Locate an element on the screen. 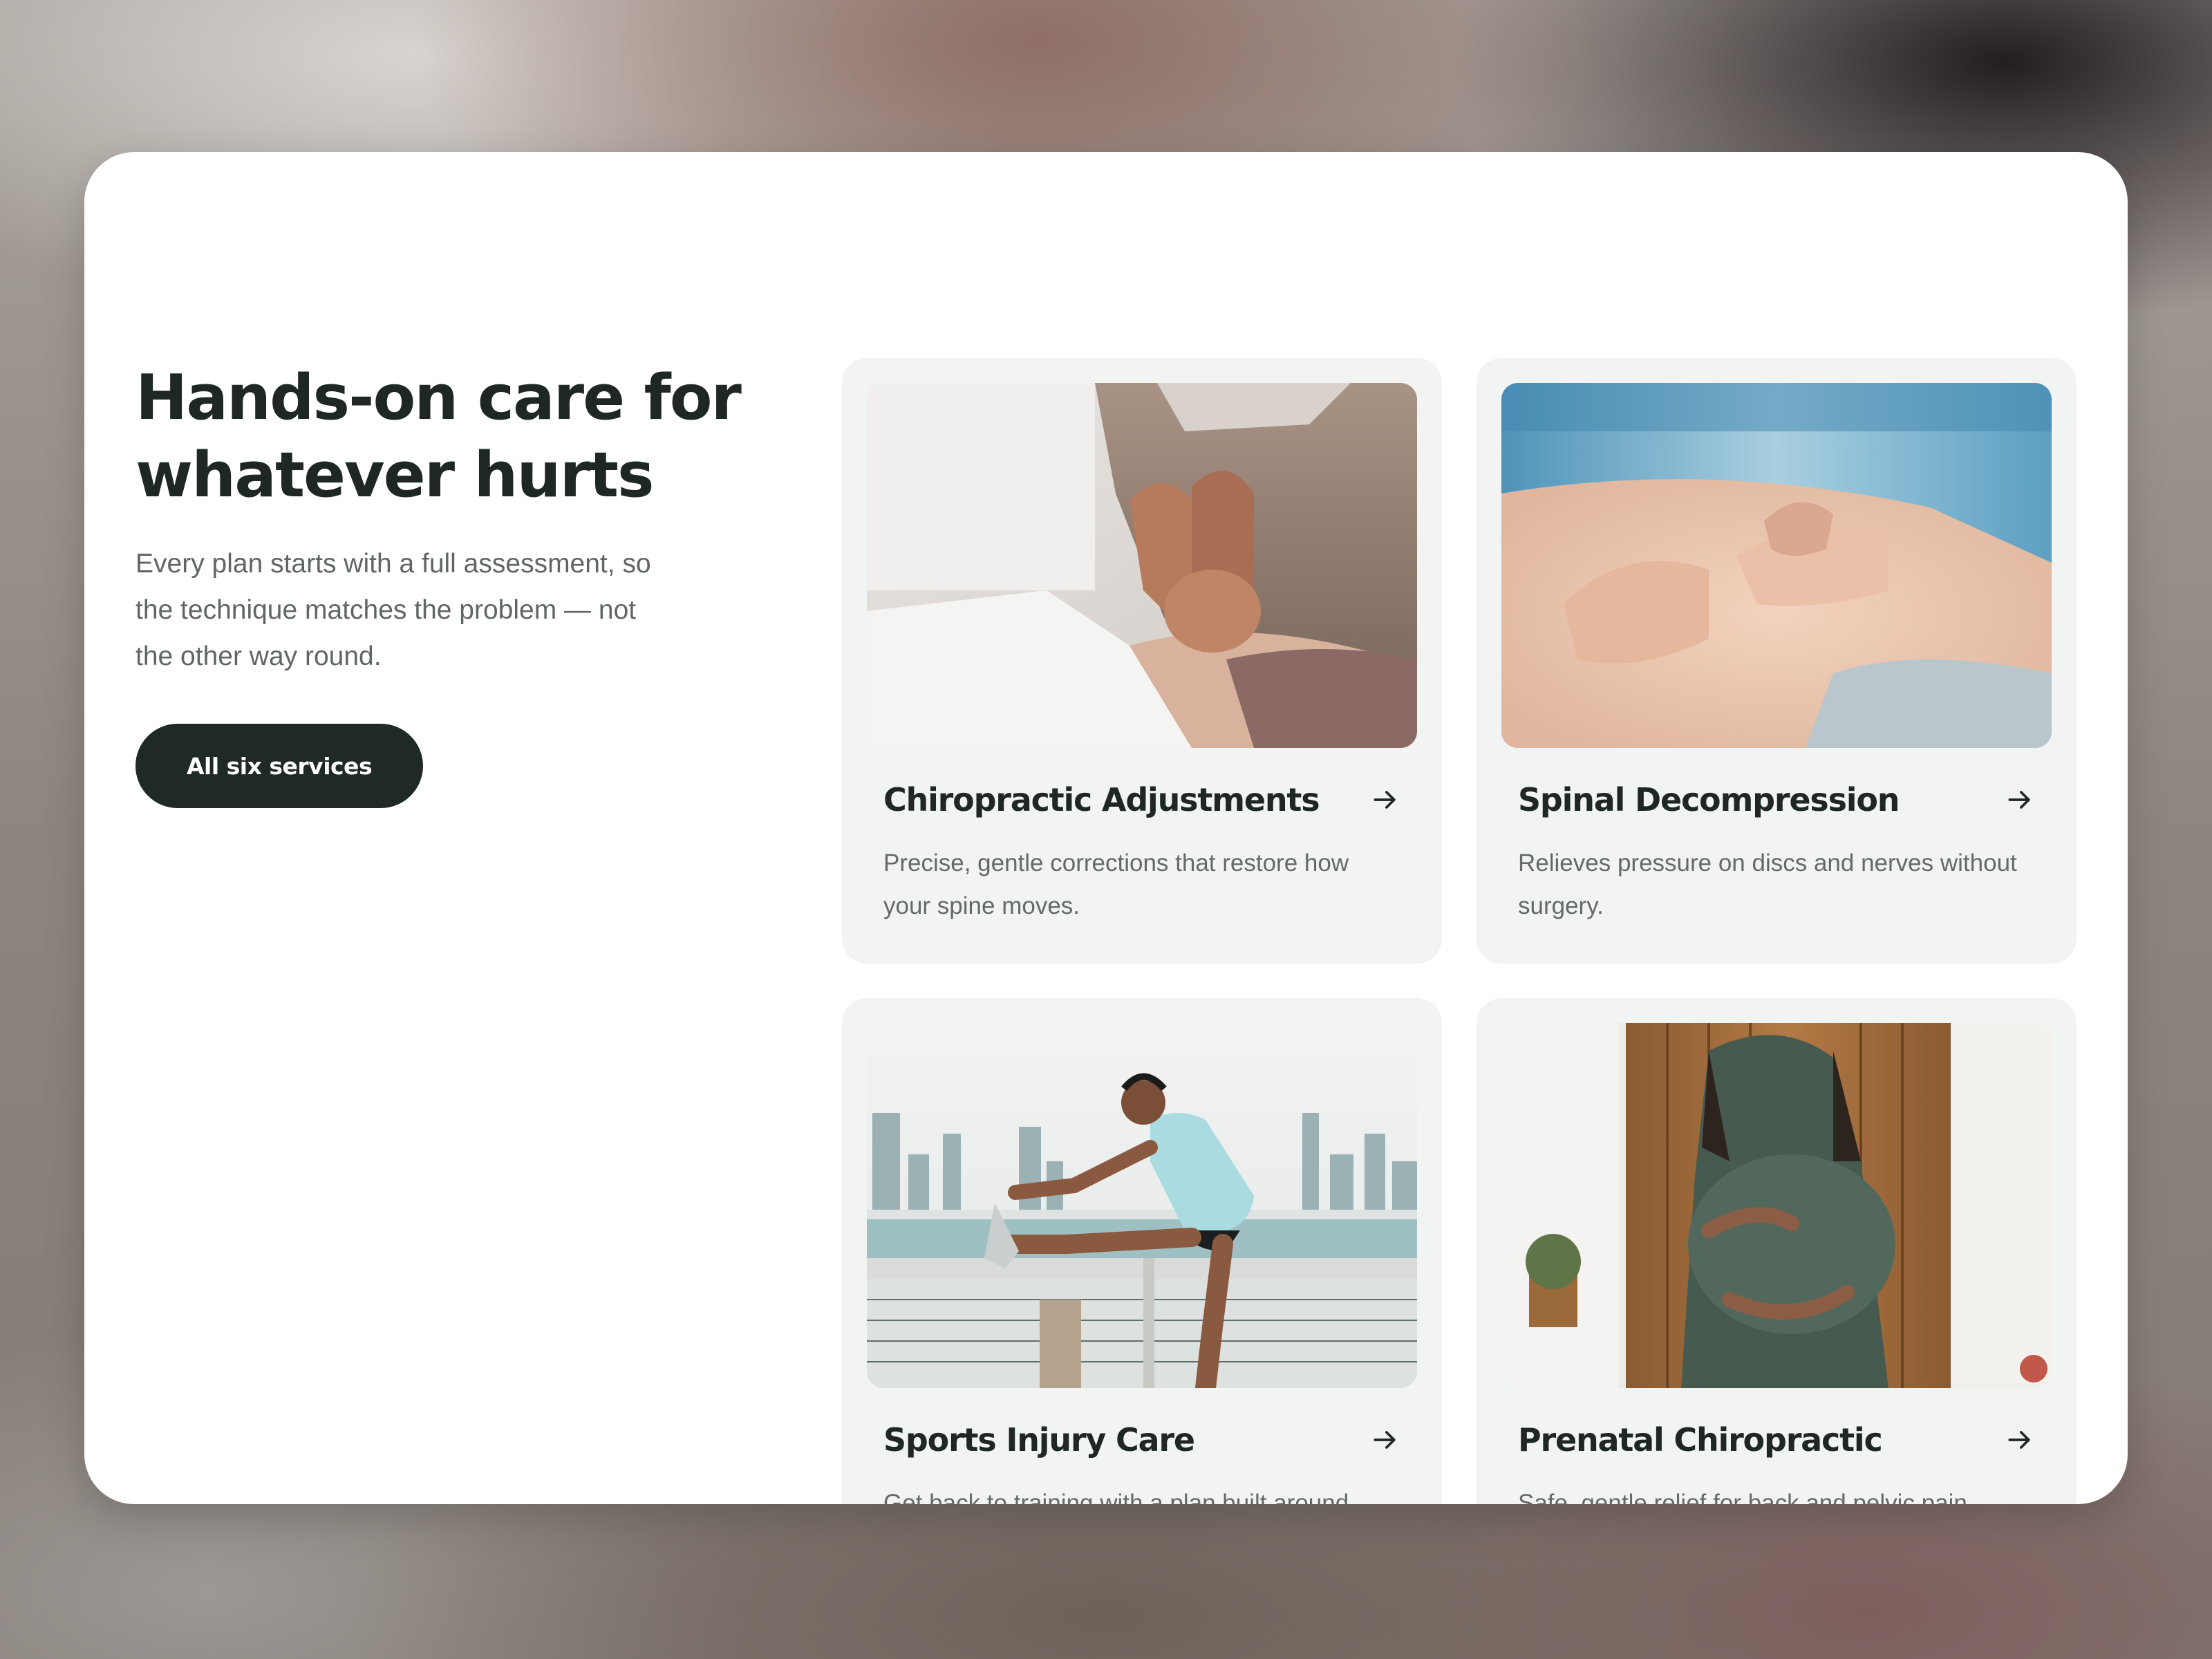  service-title-row: Sports Injury Care is located at coordinates (1141, 1440).